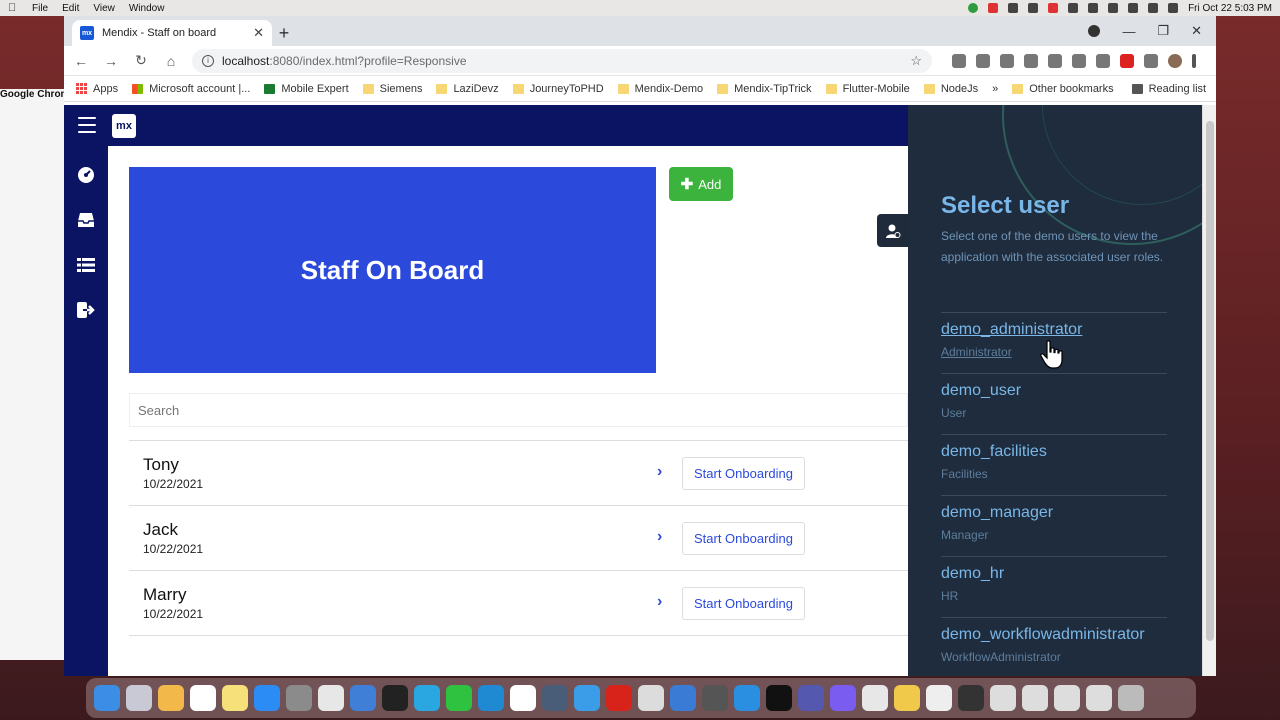  What do you see at coordinates (1054, 513) in the screenshot?
I see `demo-user-name: demo_manager` at bounding box center [1054, 513].